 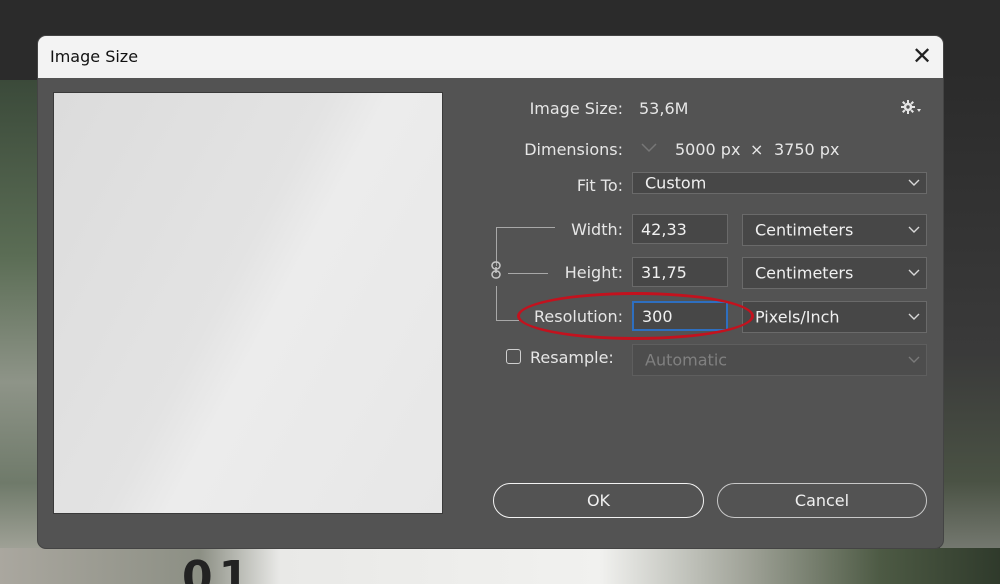 What do you see at coordinates (970, 327) in the screenshot?
I see `background-right-area` at bounding box center [970, 327].